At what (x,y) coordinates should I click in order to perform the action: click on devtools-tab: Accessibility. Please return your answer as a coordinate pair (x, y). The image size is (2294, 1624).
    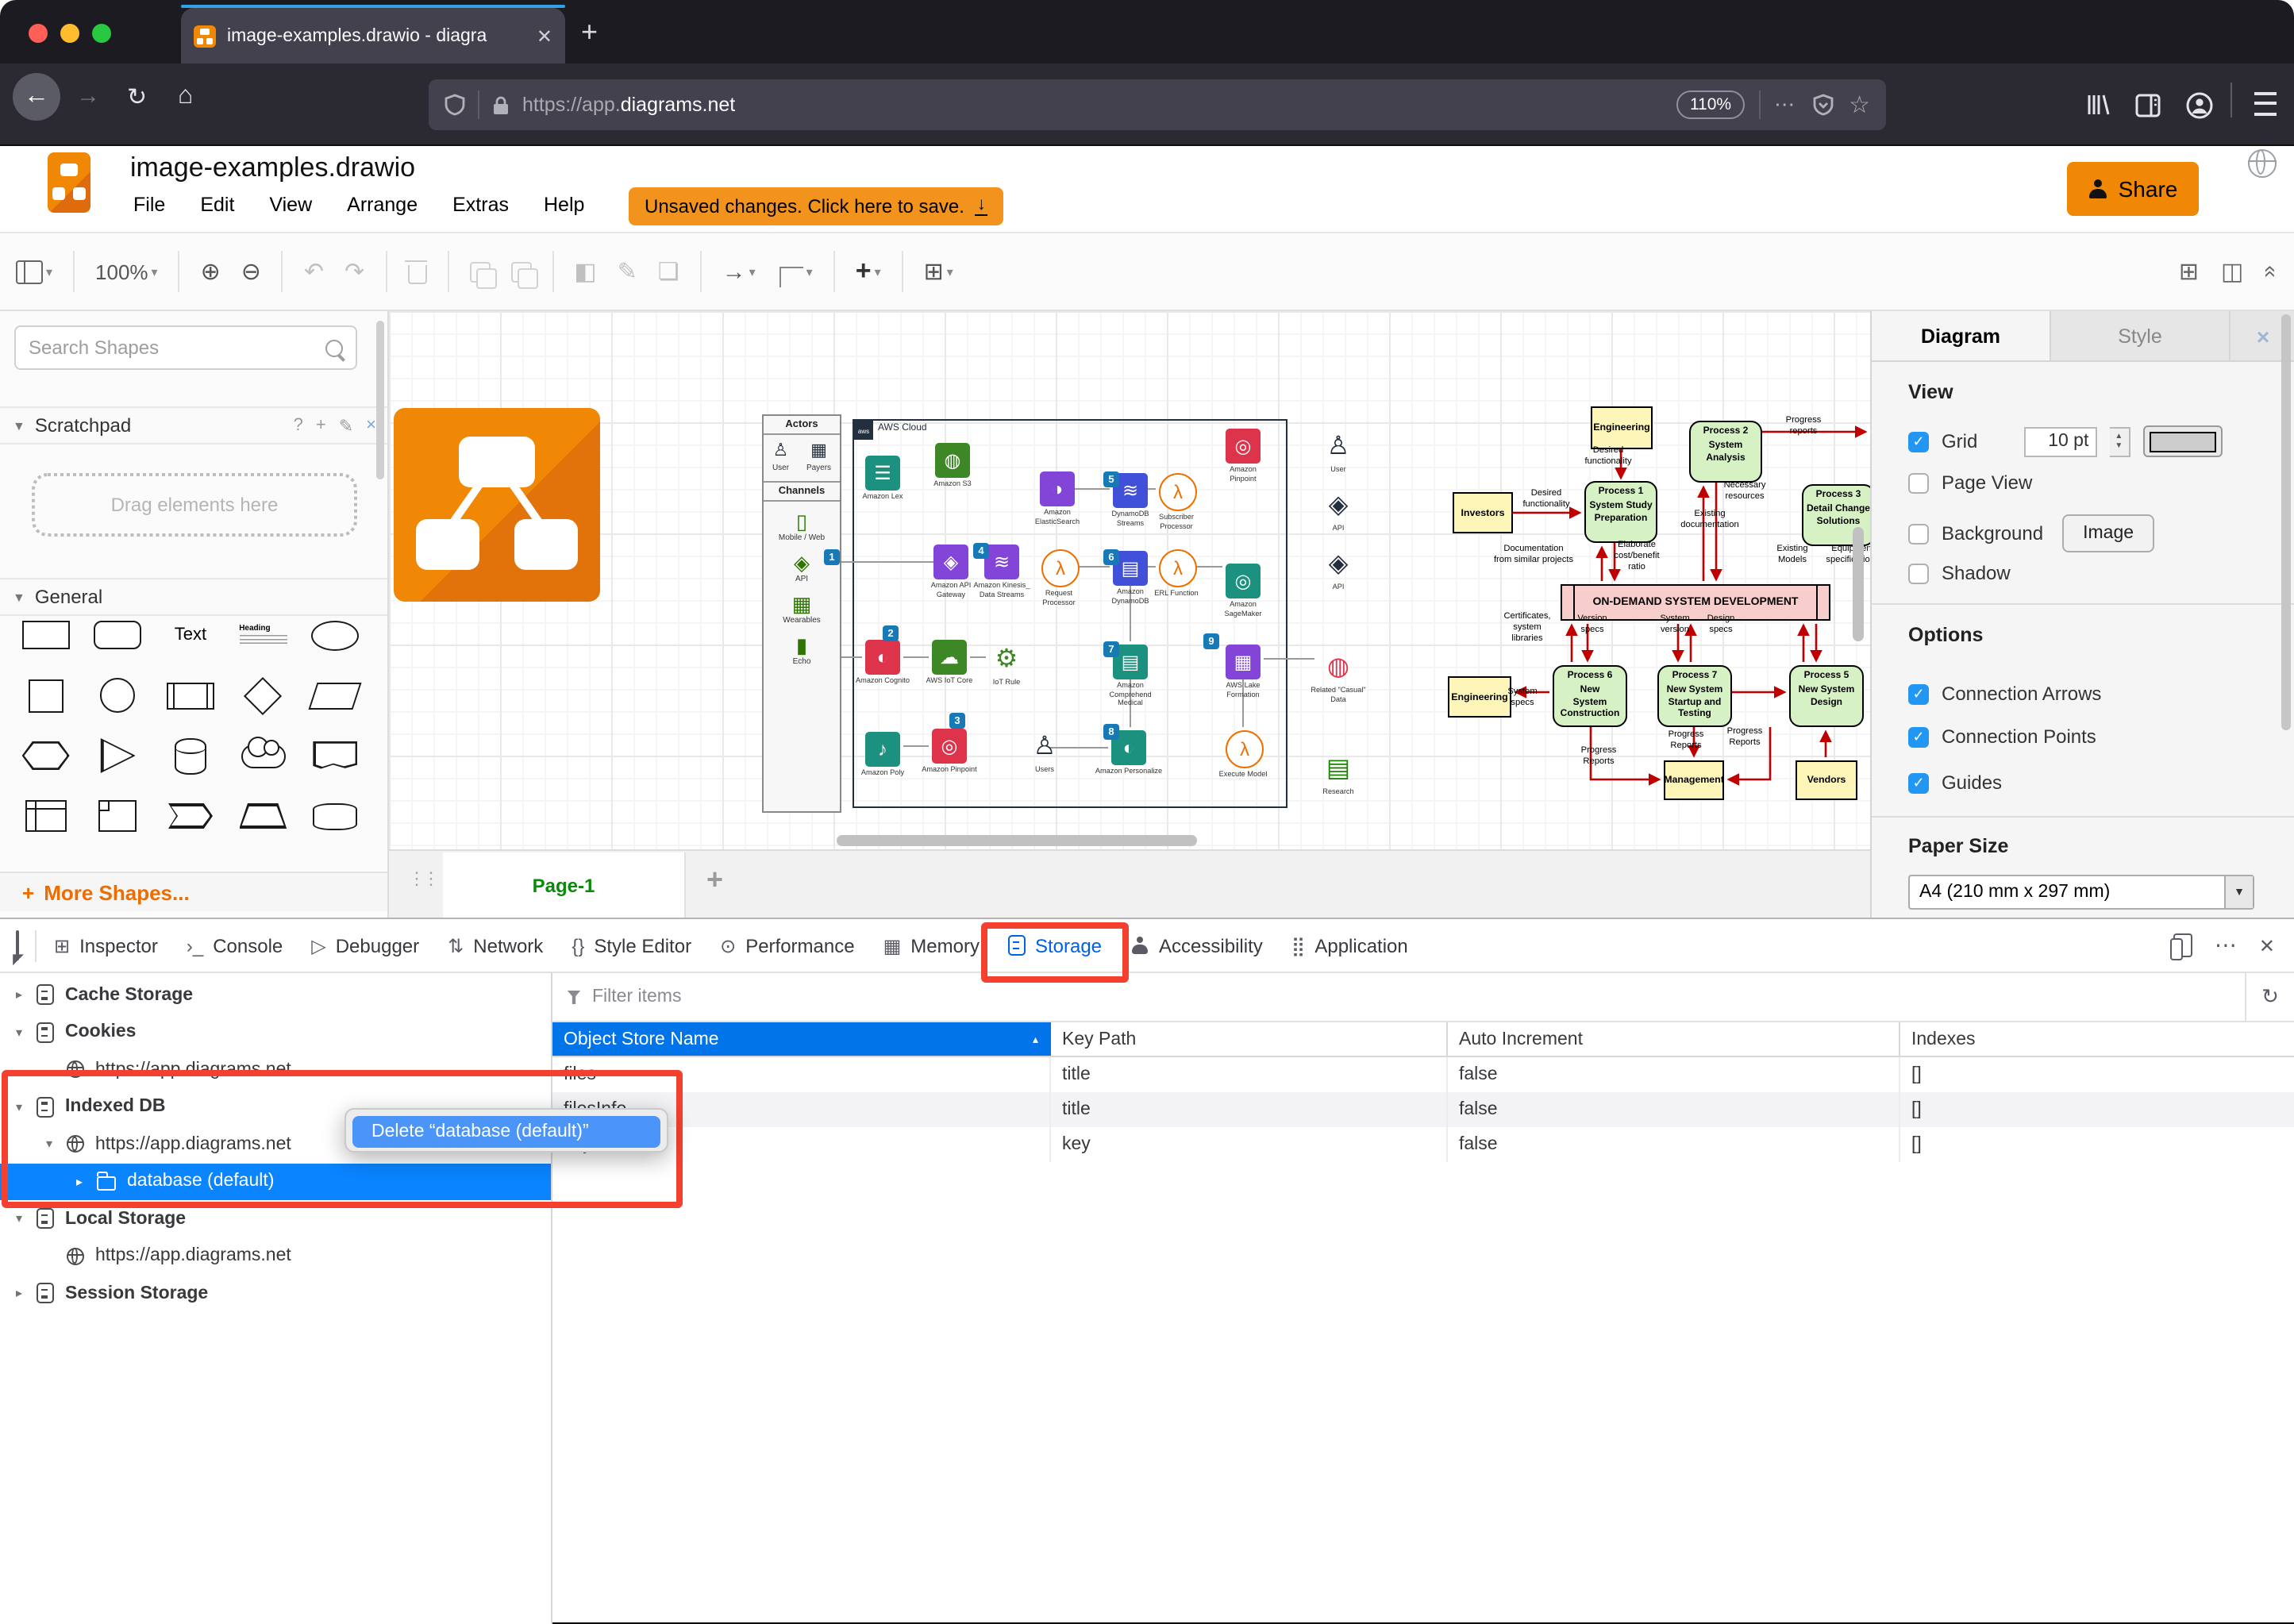
    Looking at the image, I should click on (1196, 945).